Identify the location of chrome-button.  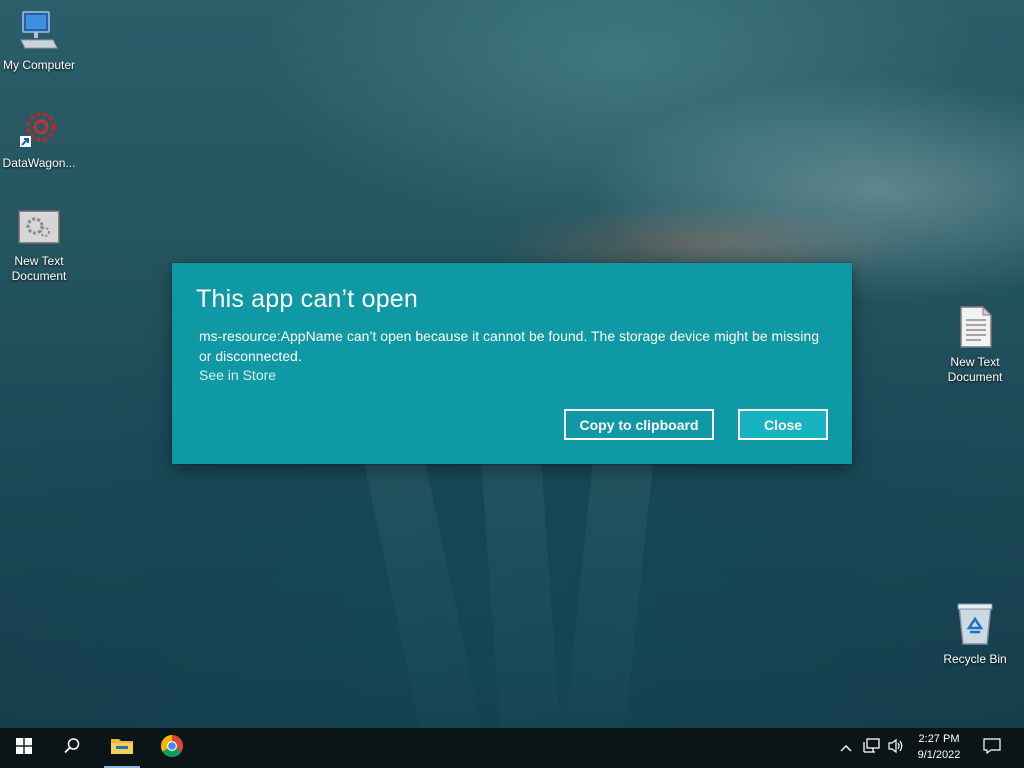
(172, 748).